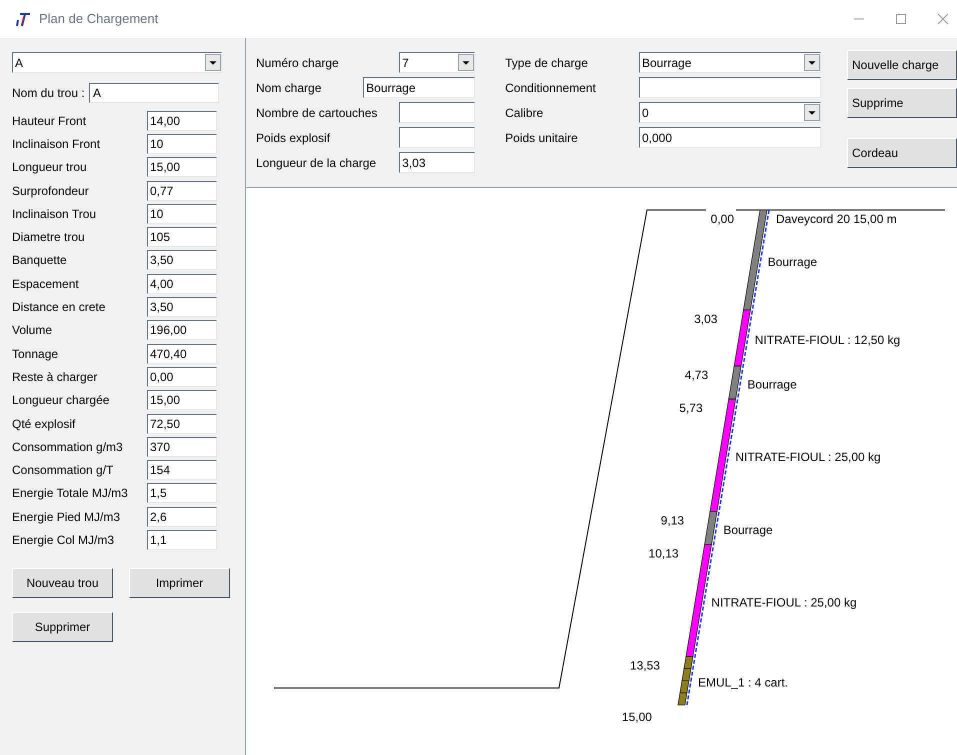  Describe the element at coordinates (50, 167) in the screenshot. I see `field-label: Longueur trou` at that location.